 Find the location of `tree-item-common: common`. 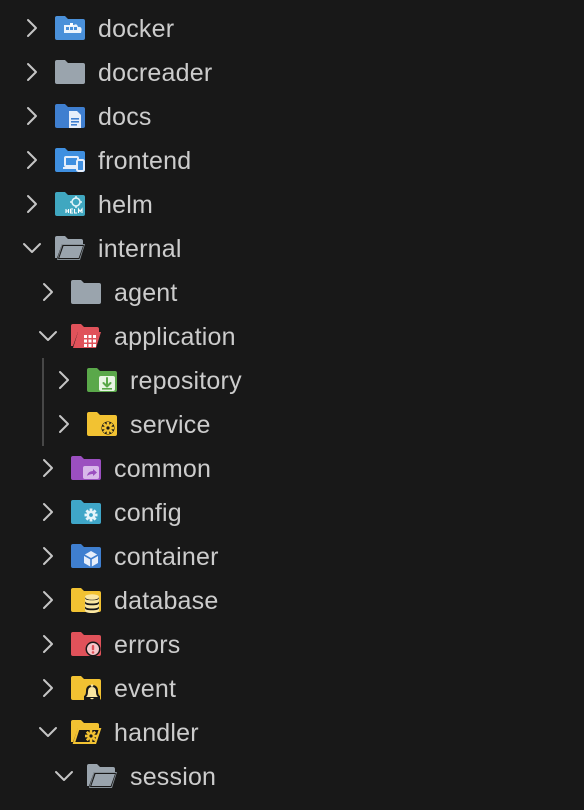

tree-item-common: common is located at coordinates (292, 468).